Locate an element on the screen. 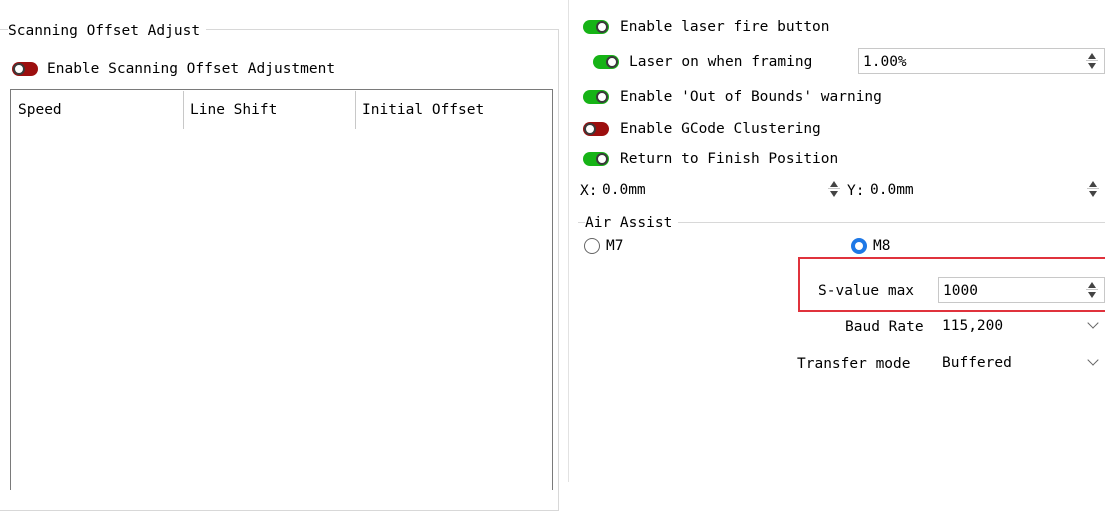 The width and height of the screenshot is (1105, 511). enable-laser-fire-label: Enable laser fire button is located at coordinates (725, 27).